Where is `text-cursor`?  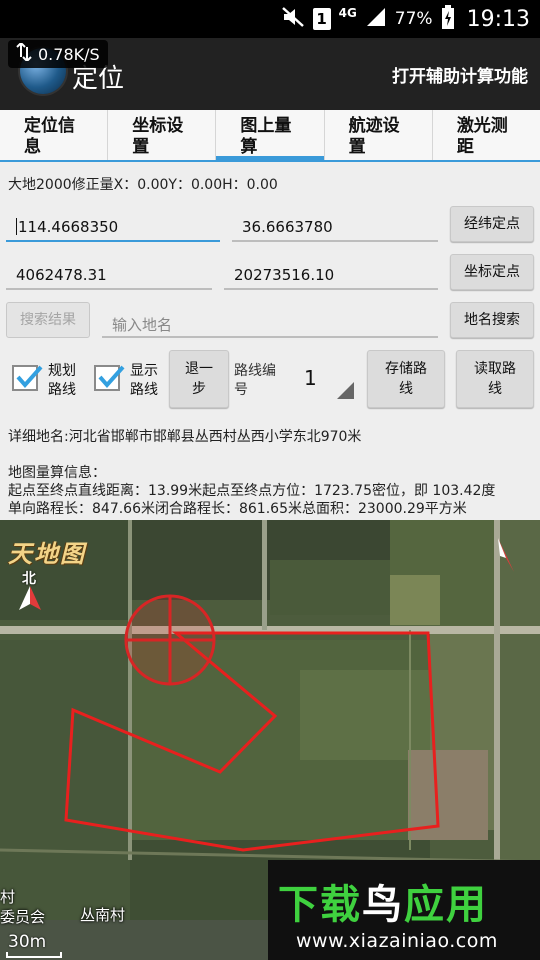
text-cursor is located at coordinates (16, 226).